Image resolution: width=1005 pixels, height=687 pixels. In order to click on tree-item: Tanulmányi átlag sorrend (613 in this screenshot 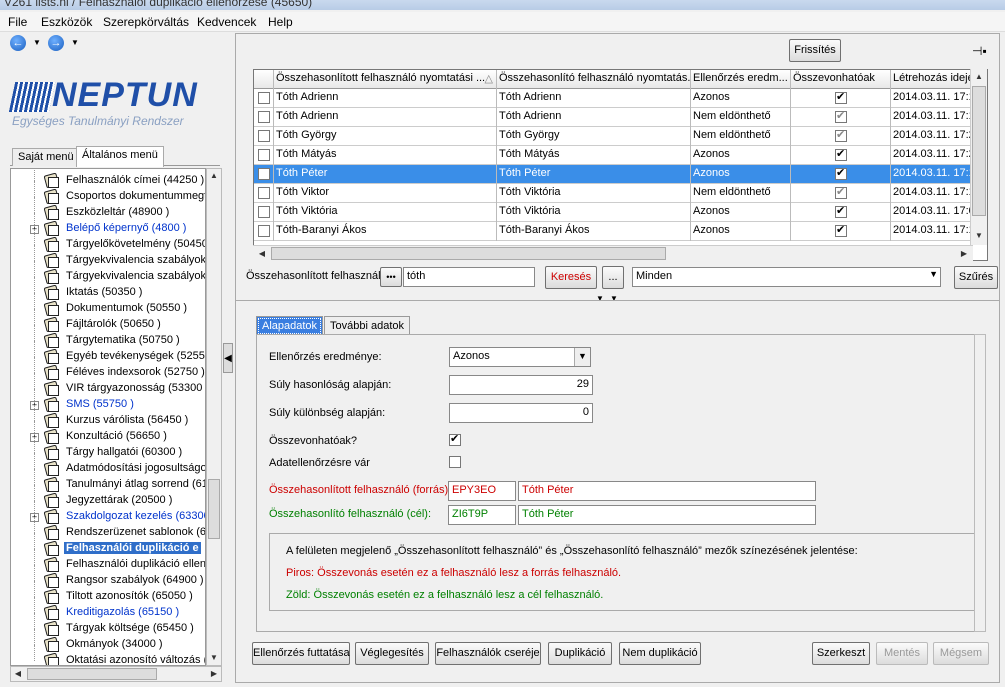, I will do `click(108, 481)`.